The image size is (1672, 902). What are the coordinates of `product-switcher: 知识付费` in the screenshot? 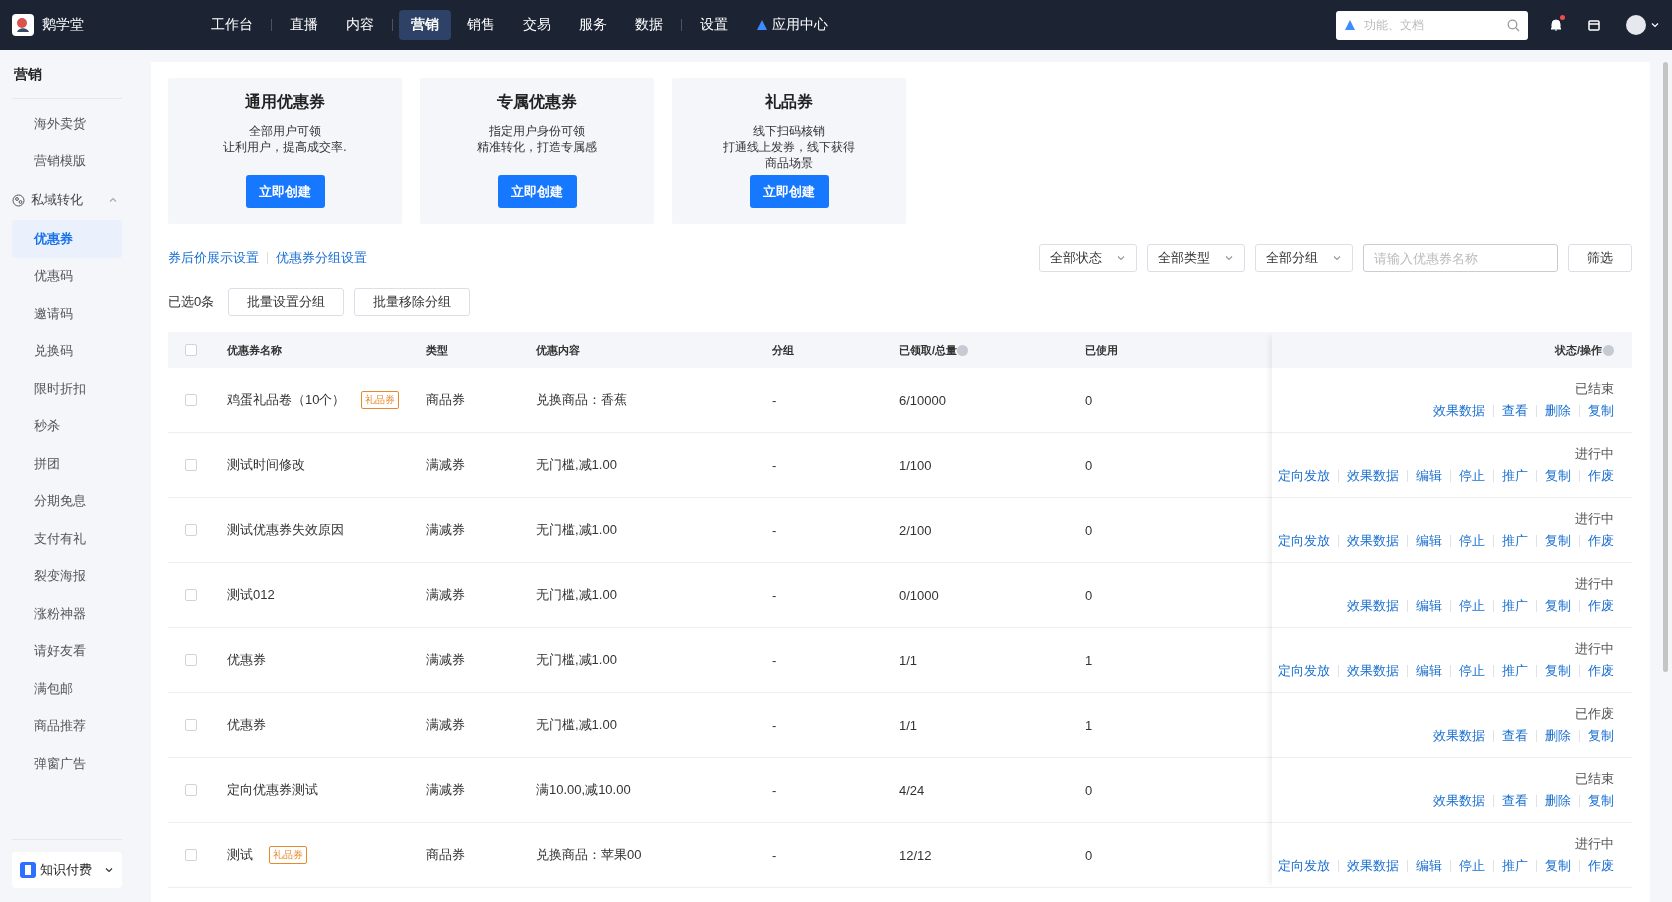 It's located at (67, 870).